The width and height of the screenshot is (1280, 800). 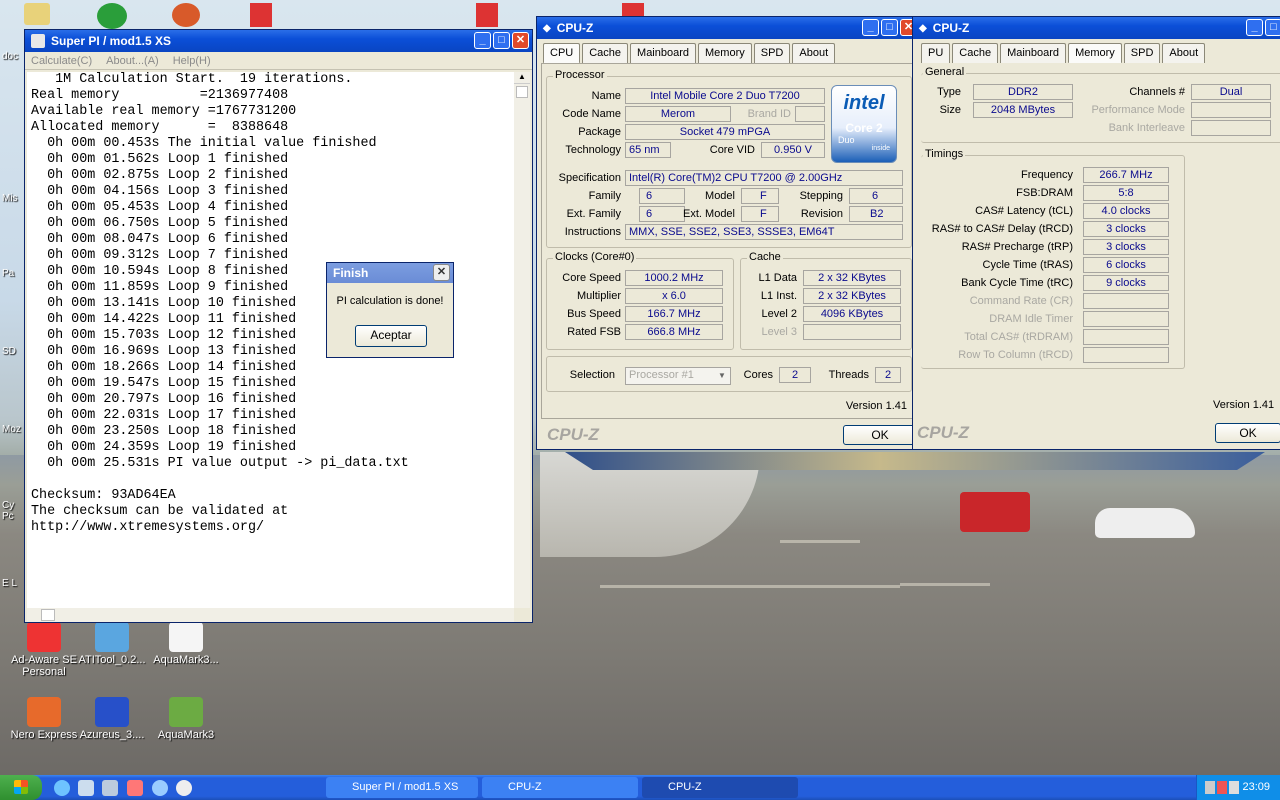 What do you see at coordinates (192, 61) in the screenshot?
I see `menu-help: Help(H)` at bounding box center [192, 61].